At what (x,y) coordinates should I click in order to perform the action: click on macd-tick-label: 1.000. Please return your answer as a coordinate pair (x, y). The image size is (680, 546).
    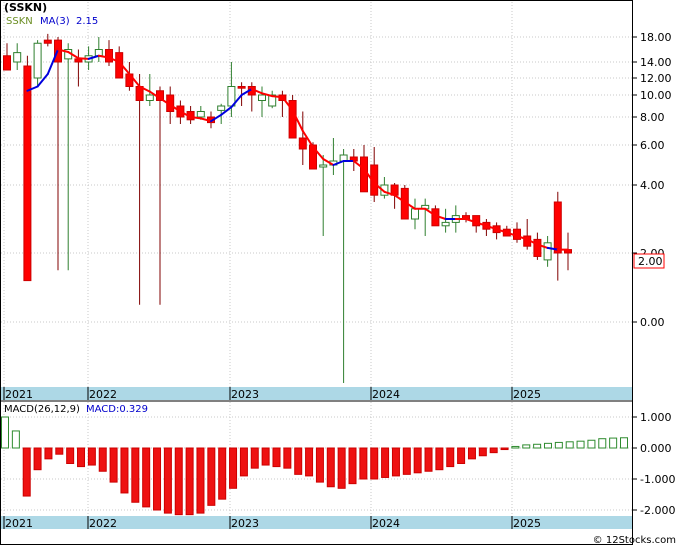
    Looking at the image, I should click on (656, 417).